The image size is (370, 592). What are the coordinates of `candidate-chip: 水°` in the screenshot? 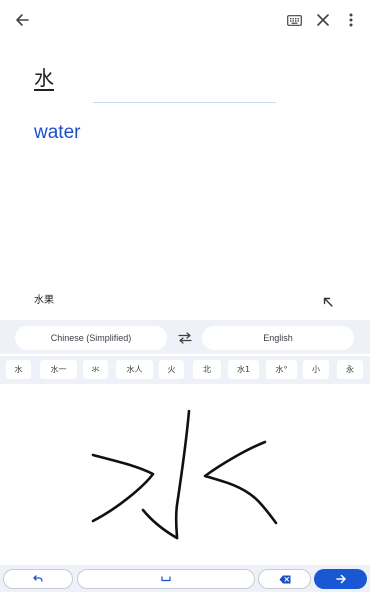 It's located at (281, 369).